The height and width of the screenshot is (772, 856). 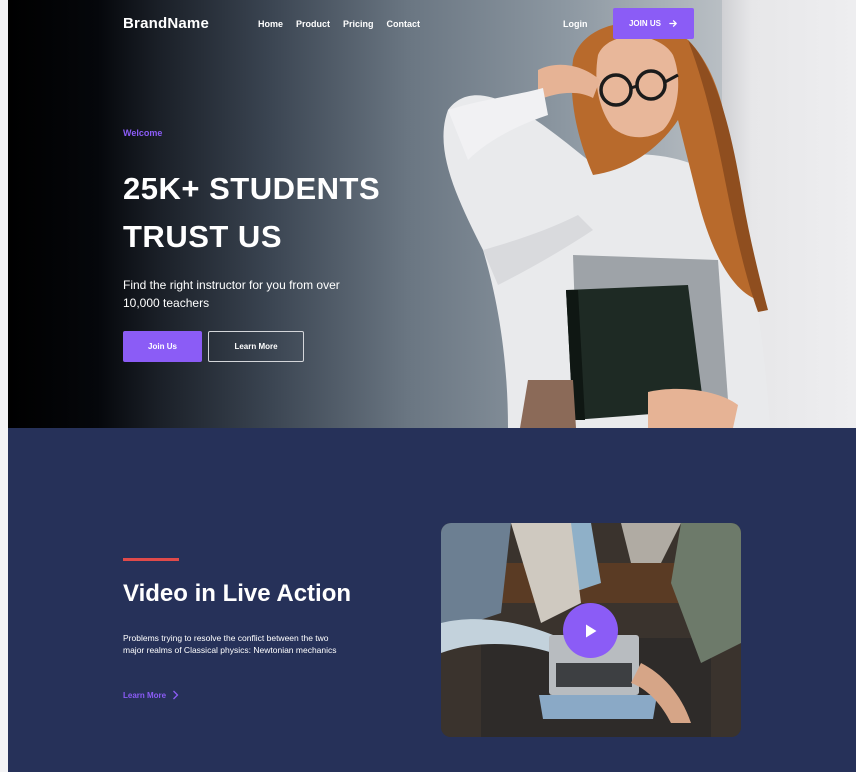 What do you see at coordinates (673, 23) in the screenshot?
I see `arrow-right-icon` at bounding box center [673, 23].